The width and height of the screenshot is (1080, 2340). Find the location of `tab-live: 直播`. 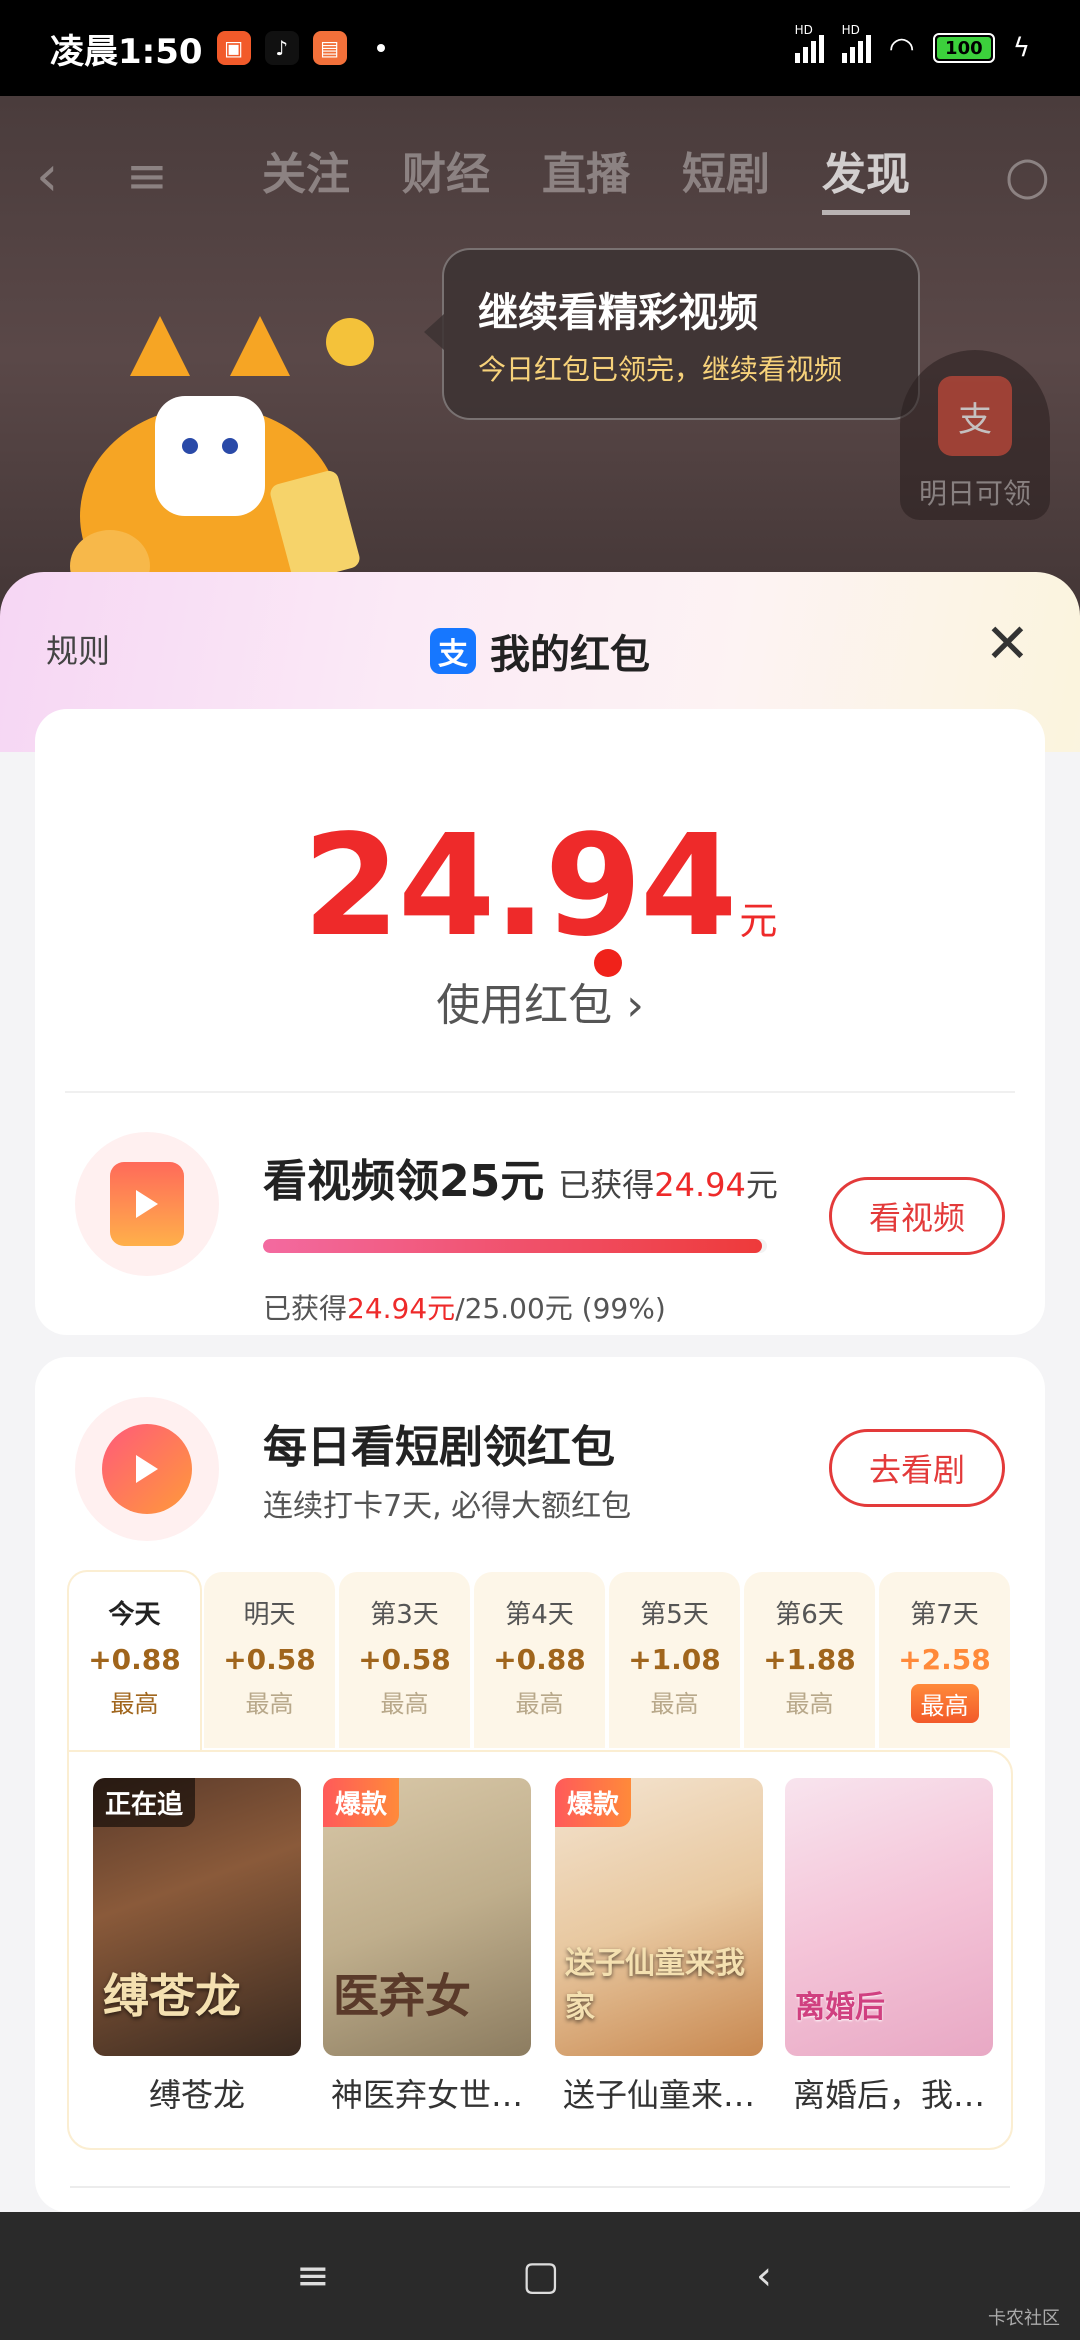

tab-live: 直播 is located at coordinates (586, 176).